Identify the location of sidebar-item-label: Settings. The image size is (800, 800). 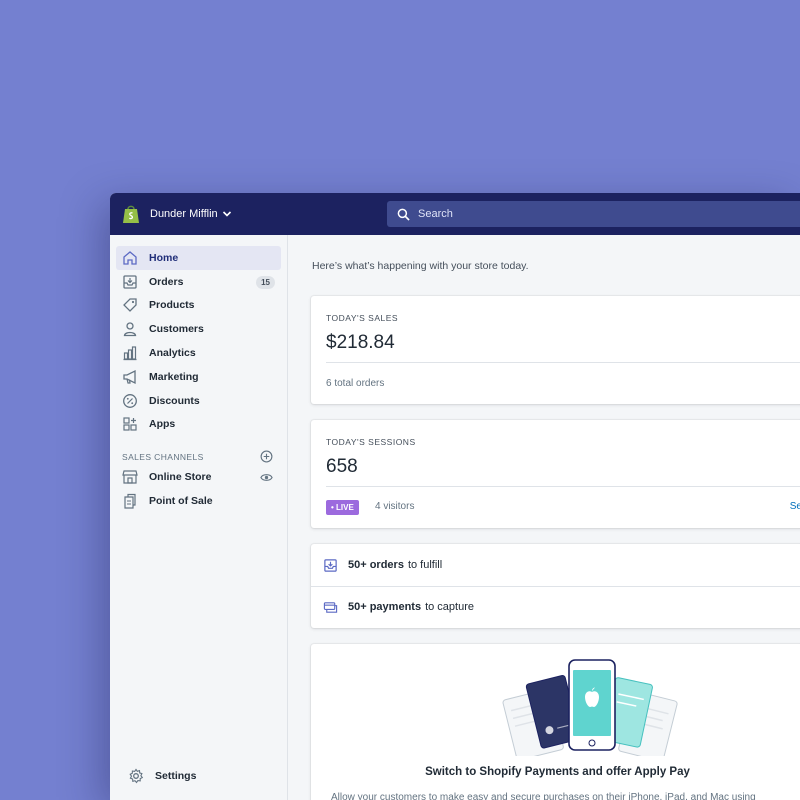
(176, 776).